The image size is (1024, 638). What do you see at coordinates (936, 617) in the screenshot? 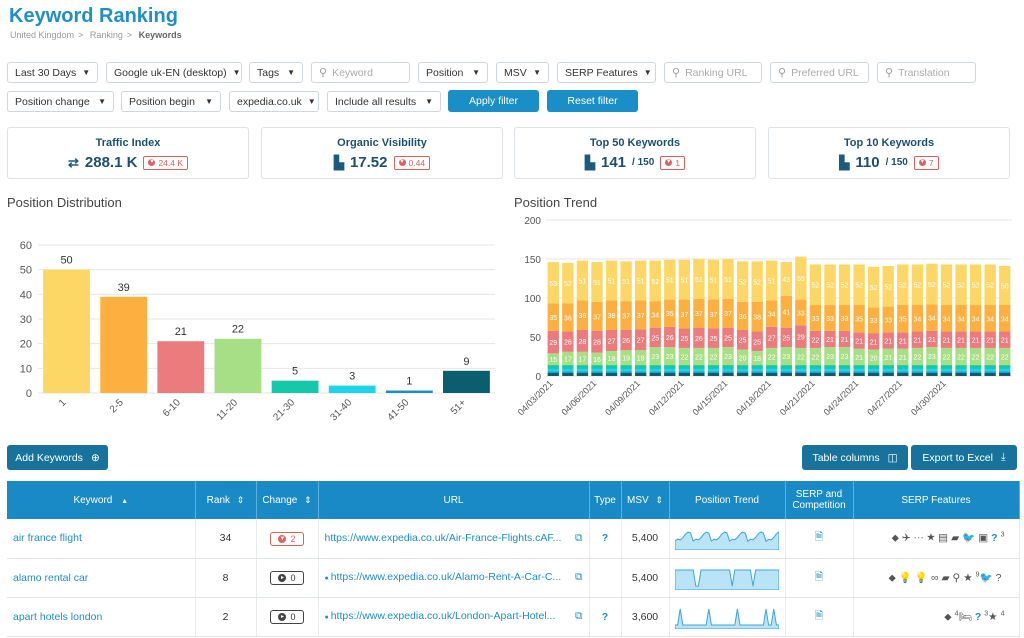
I see `serp-features-cell: ⬥4🛏?3★4` at bounding box center [936, 617].